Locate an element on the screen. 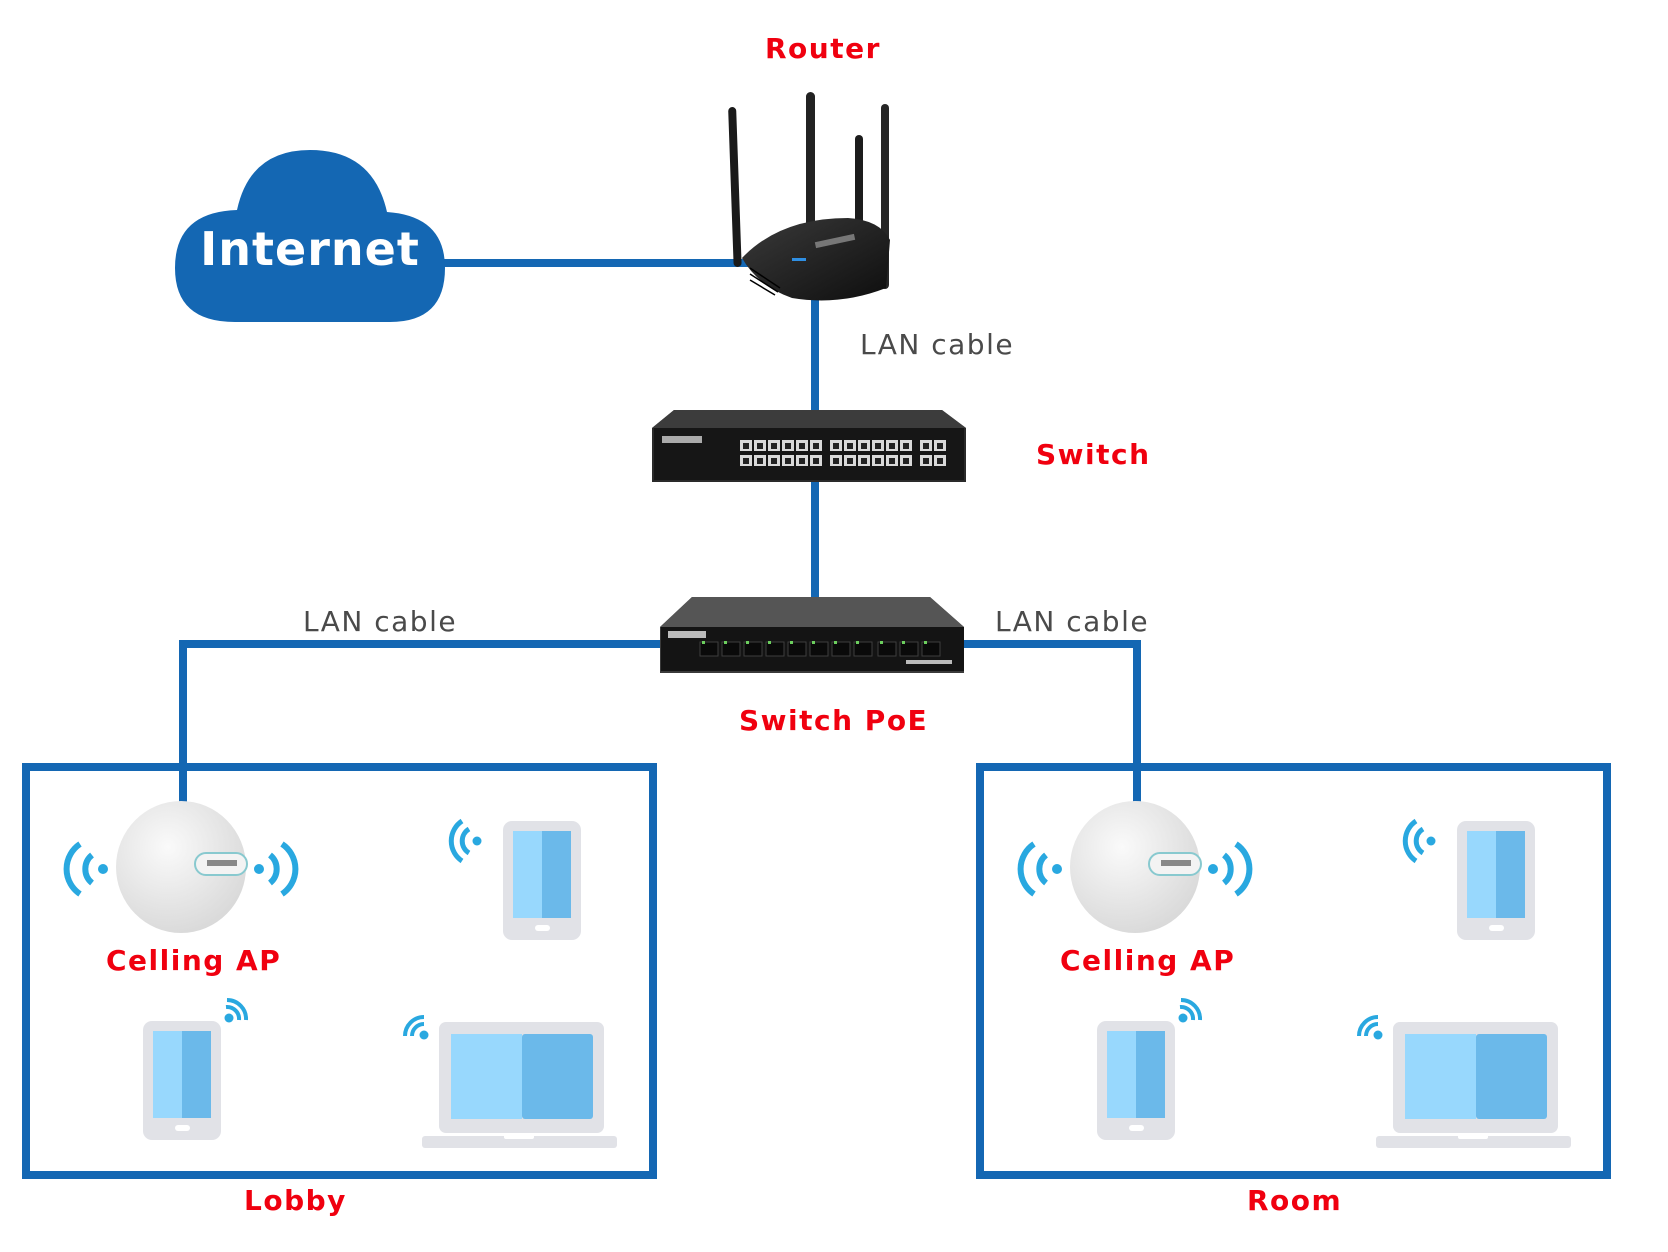 The width and height of the screenshot is (1668, 1252). switch-poe-label: Switch PoE is located at coordinates (834, 720).